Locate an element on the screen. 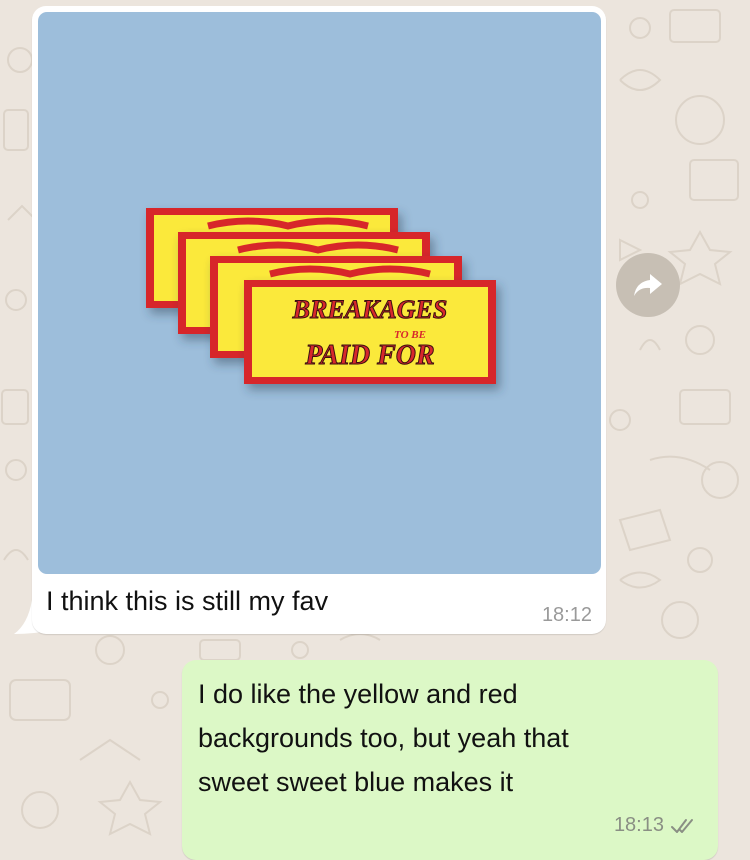  forward-arrow-icon is located at coordinates (648, 285).